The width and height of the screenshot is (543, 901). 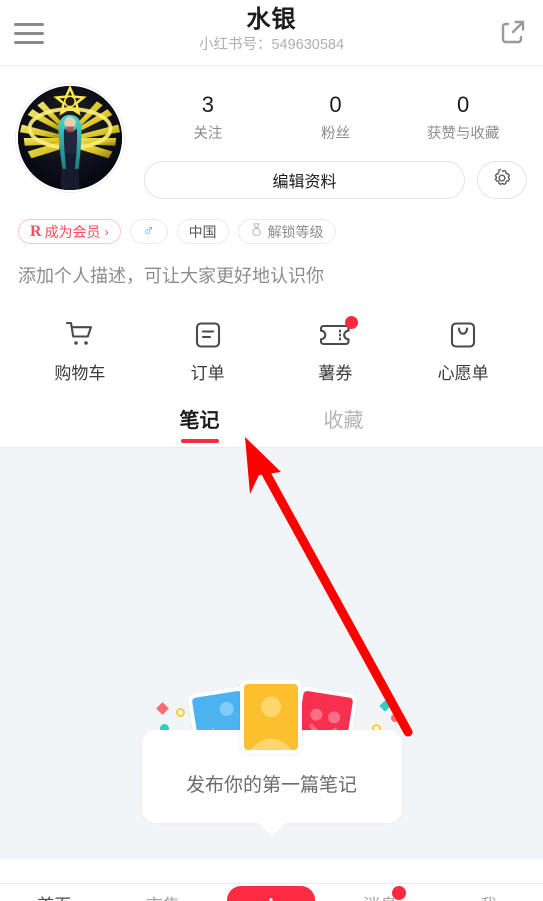 I want to click on header-center: 水银 小红书号：549630584, so click(x=271, y=30).